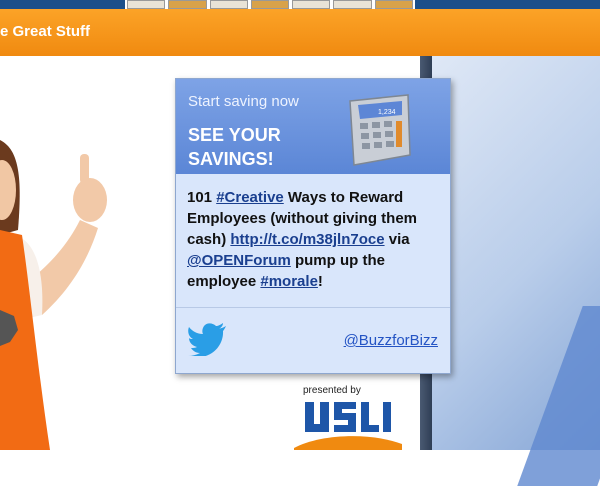 This screenshot has height=486, width=600. What do you see at coordinates (208, 339) in the screenshot?
I see `twitter-bird-icon` at bounding box center [208, 339].